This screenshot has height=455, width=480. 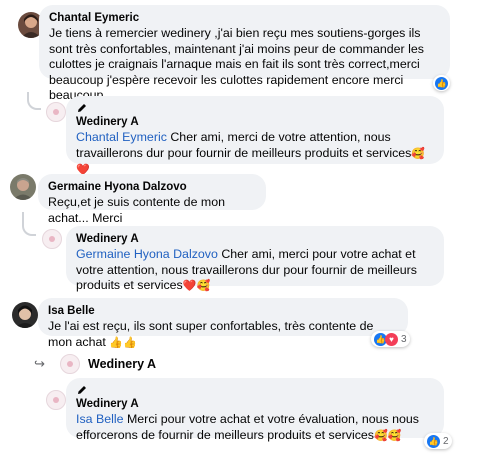 I want to click on mention-link: Isa Belle, so click(x=100, y=419).